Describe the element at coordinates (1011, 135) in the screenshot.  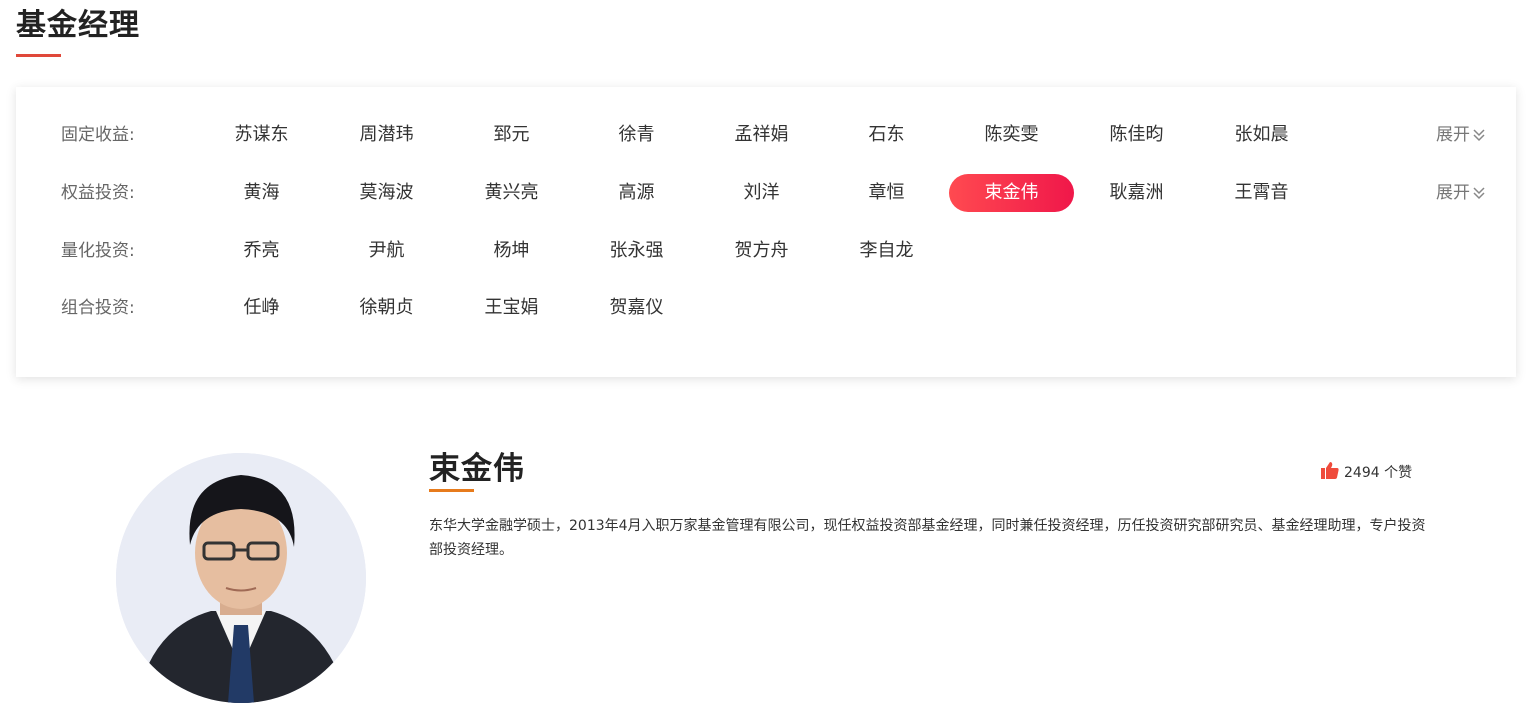
I see `manager-item: 陈奕雯` at that location.